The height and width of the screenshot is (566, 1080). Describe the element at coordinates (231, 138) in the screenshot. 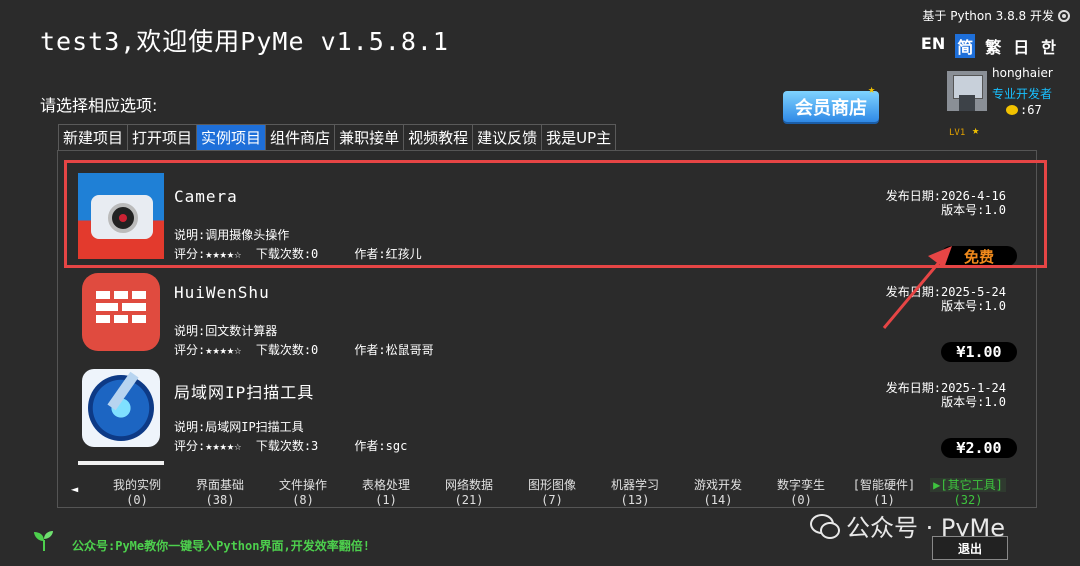

I see `tab-example-projects: 实例项目` at that location.